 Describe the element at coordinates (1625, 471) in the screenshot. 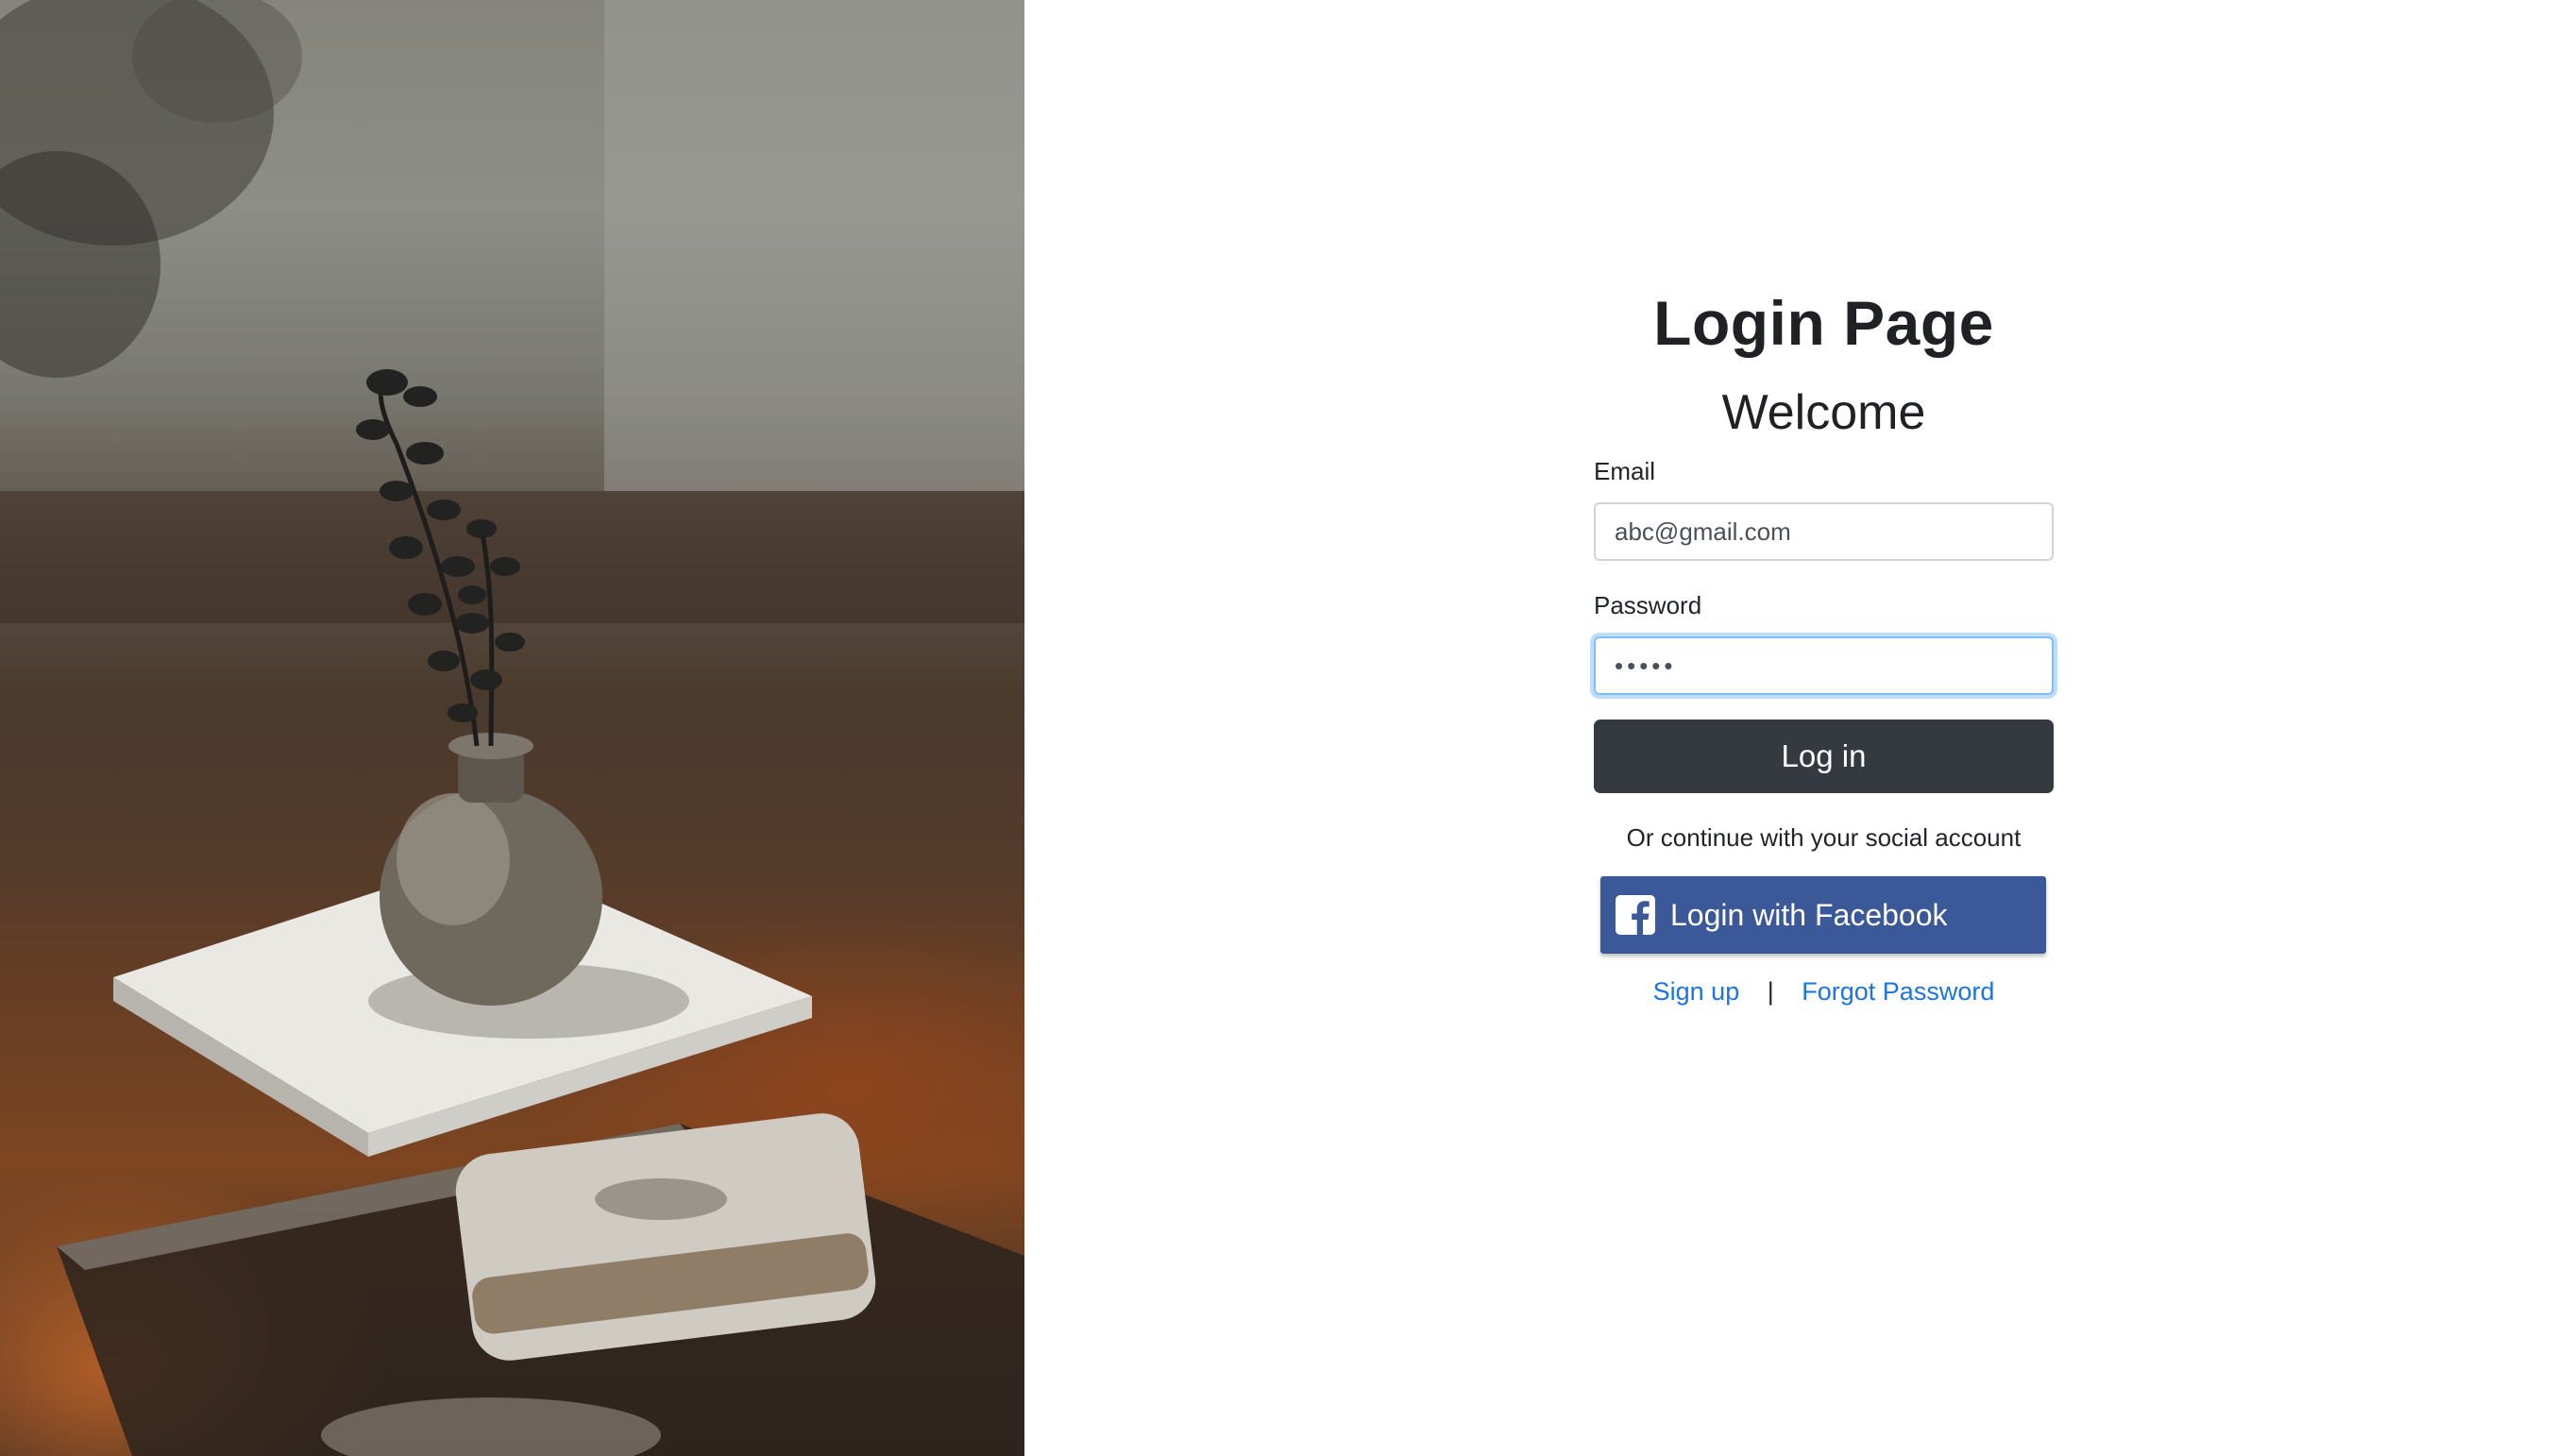

I see `email-label: Email` at that location.